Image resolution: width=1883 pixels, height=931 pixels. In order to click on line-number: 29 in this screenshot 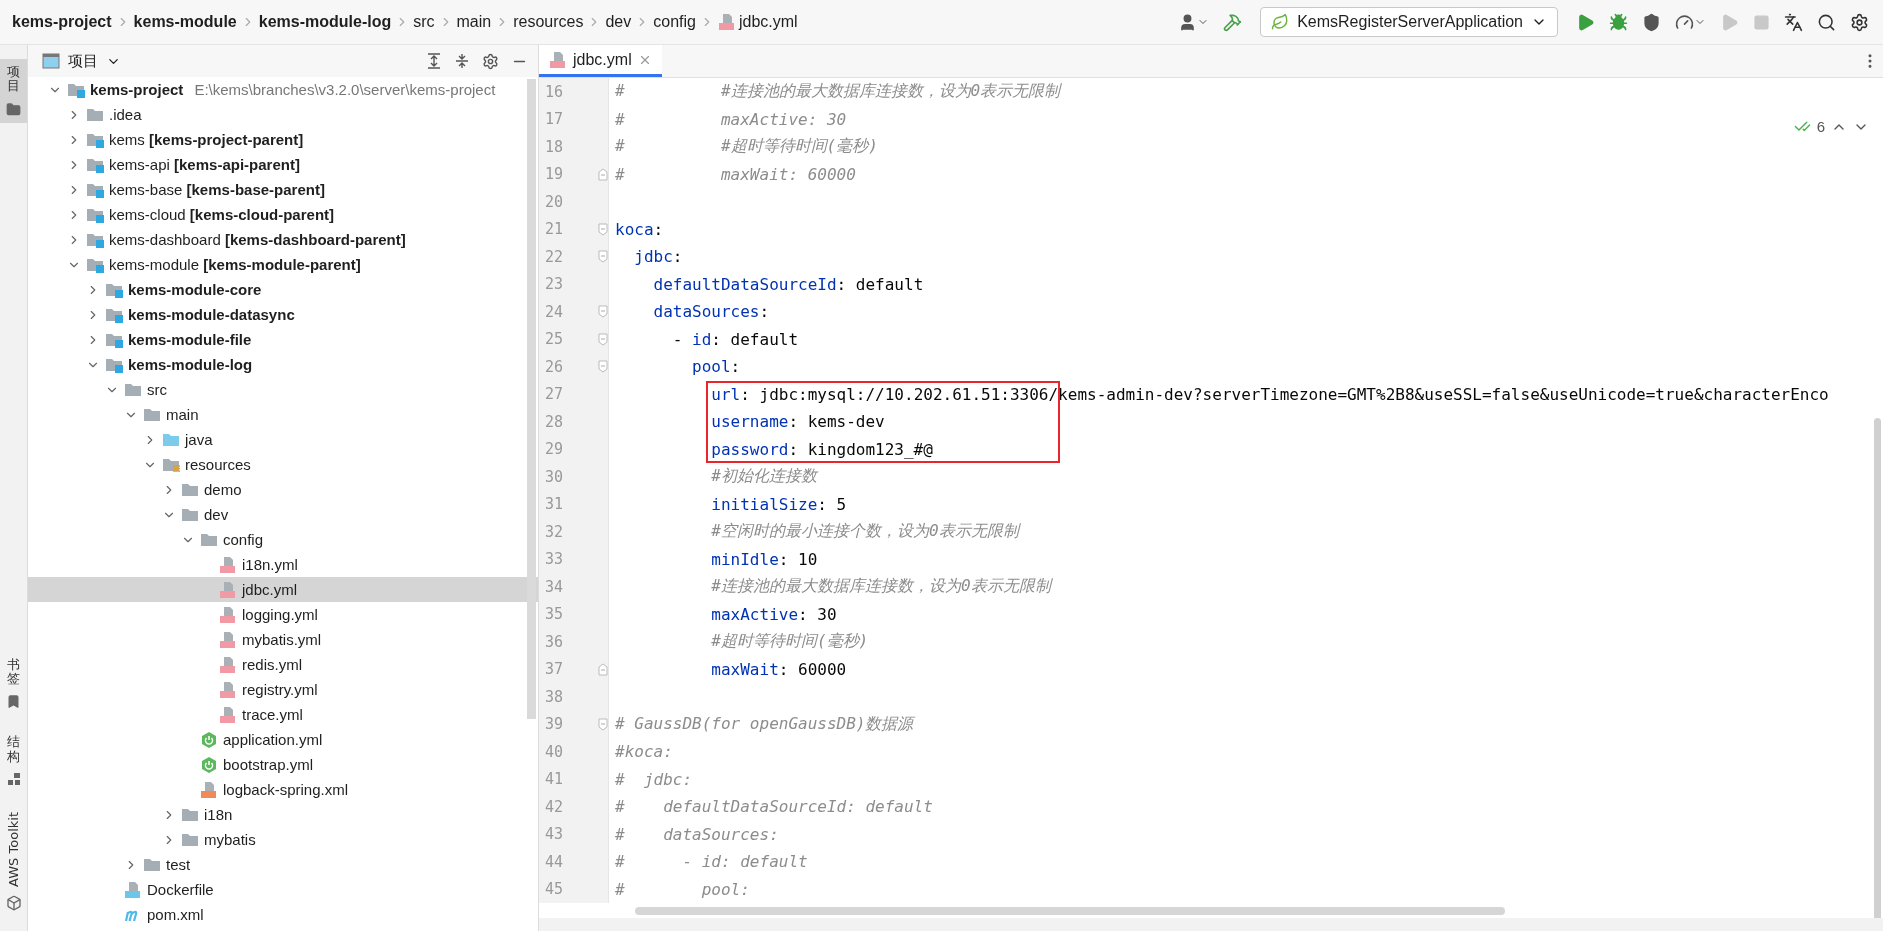, I will do `click(554, 449)`.